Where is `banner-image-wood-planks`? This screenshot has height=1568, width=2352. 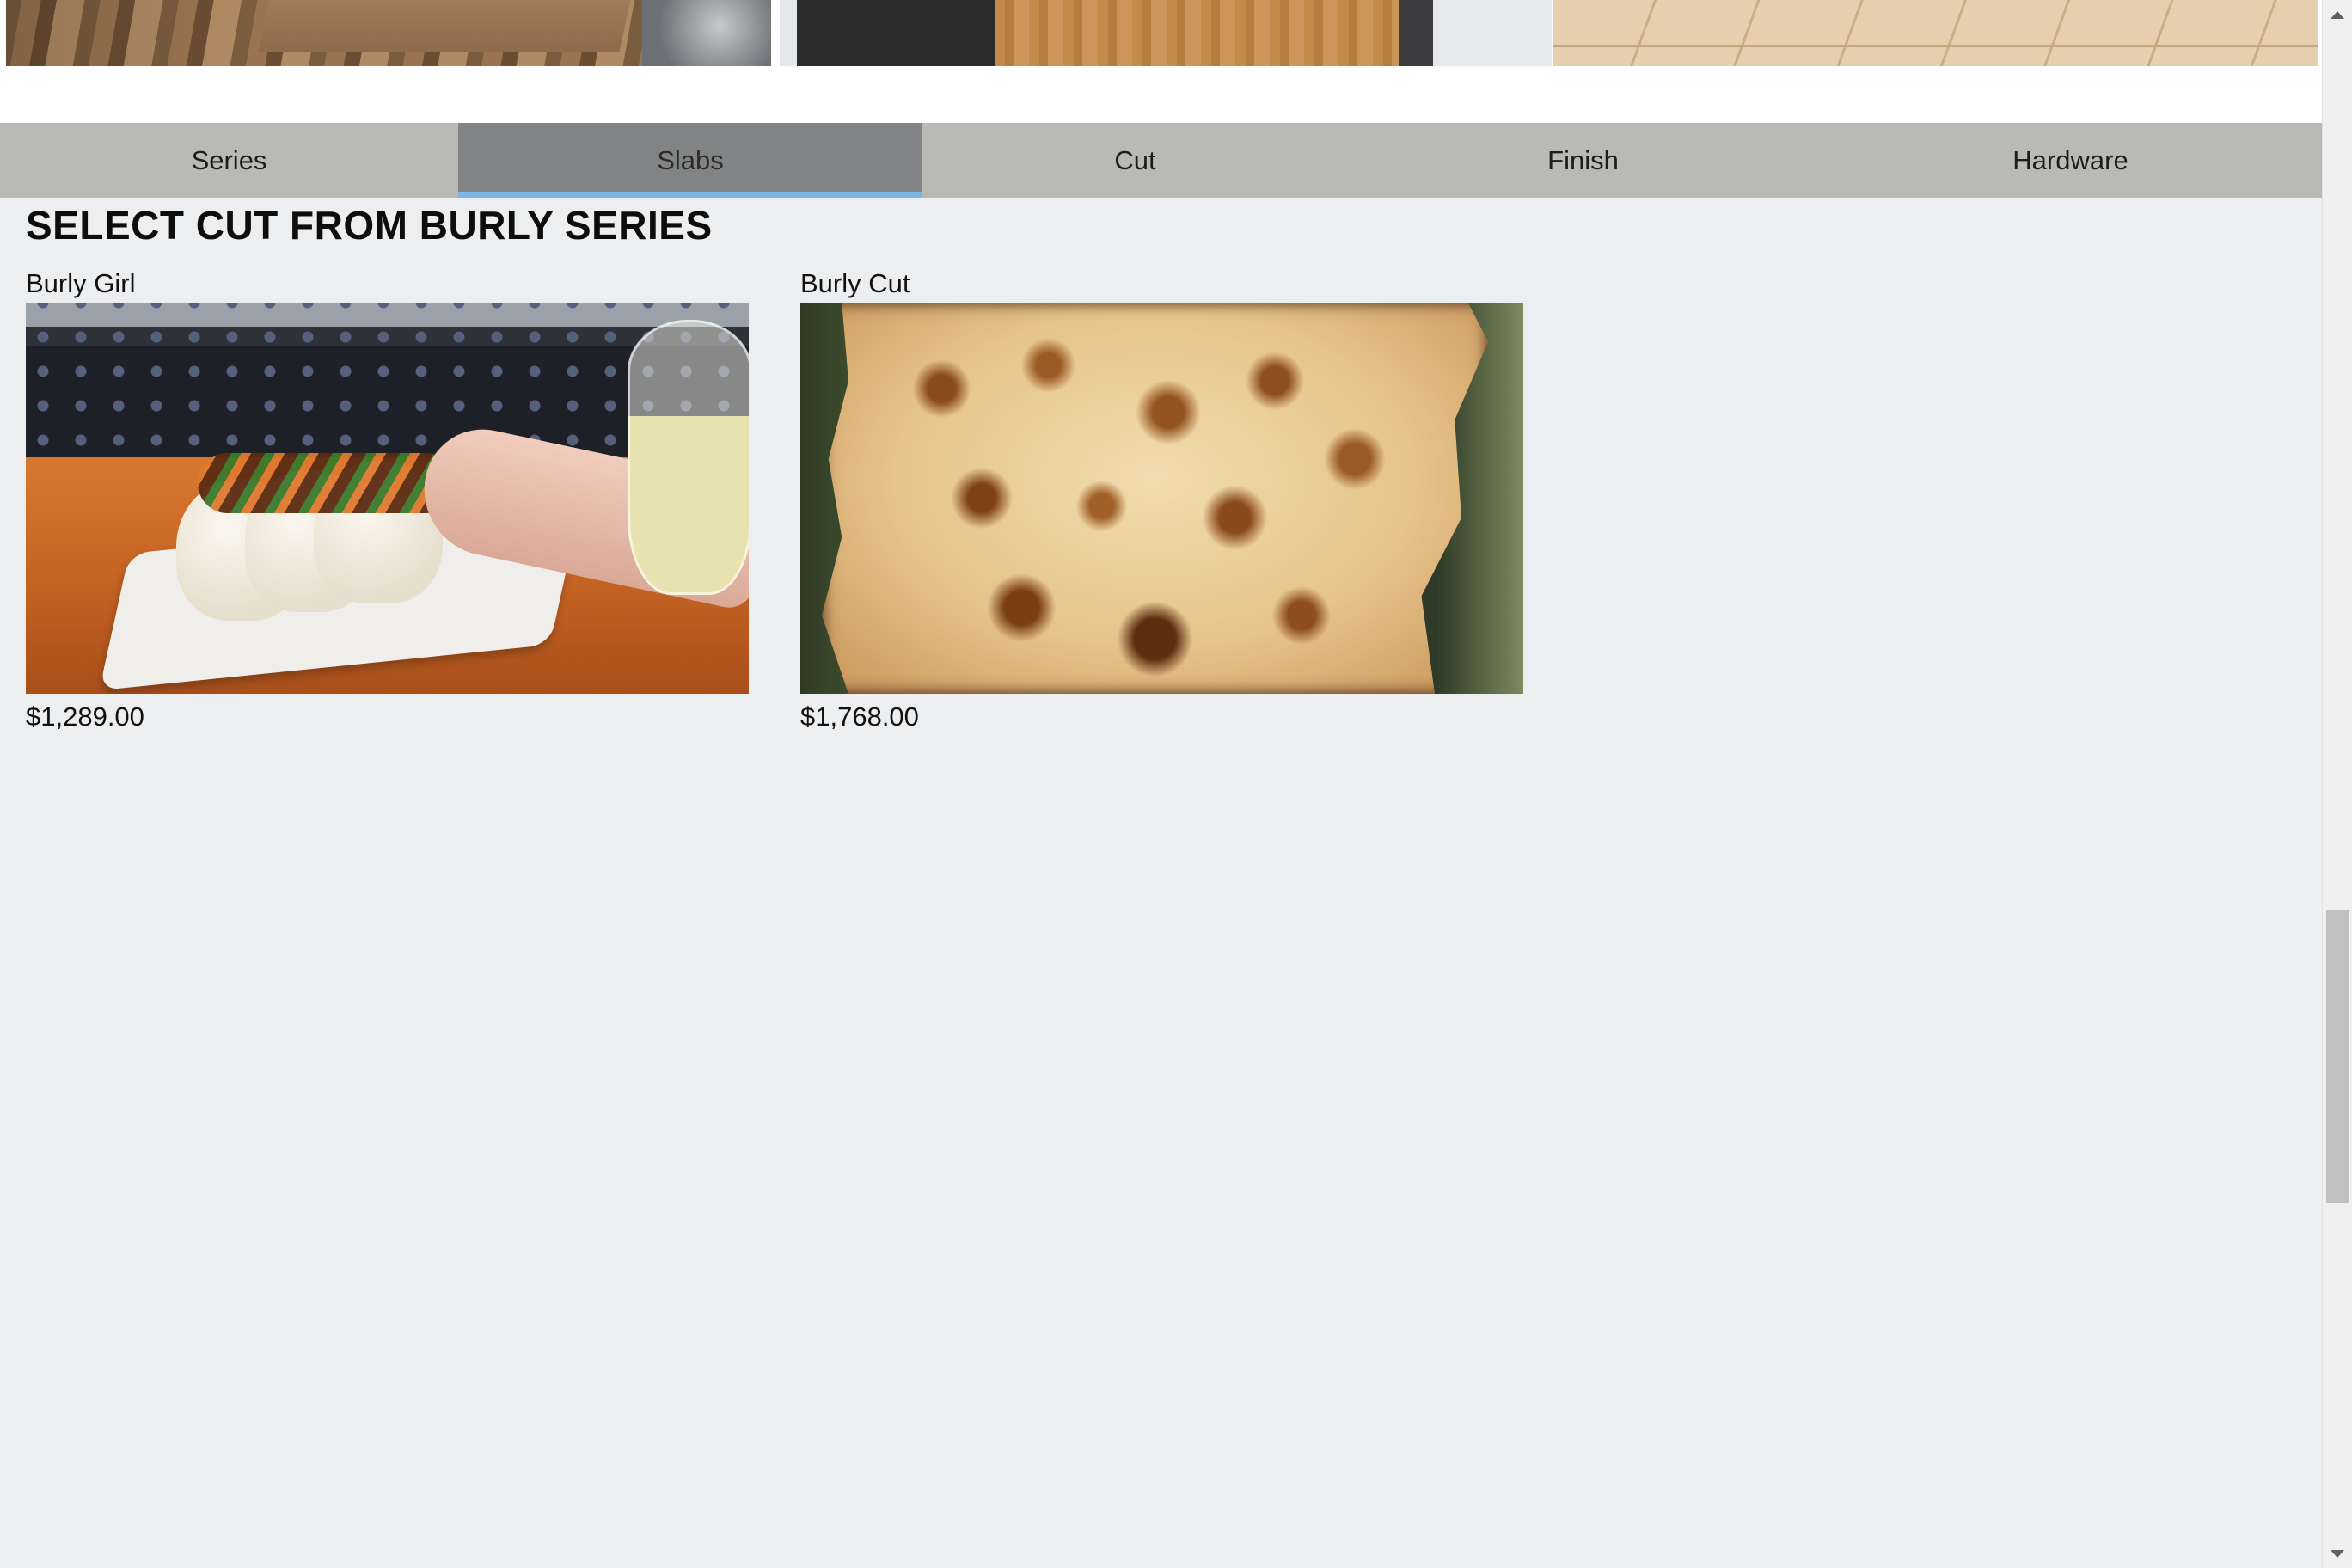 banner-image-wood-planks is located at coordinates (1935, 33).